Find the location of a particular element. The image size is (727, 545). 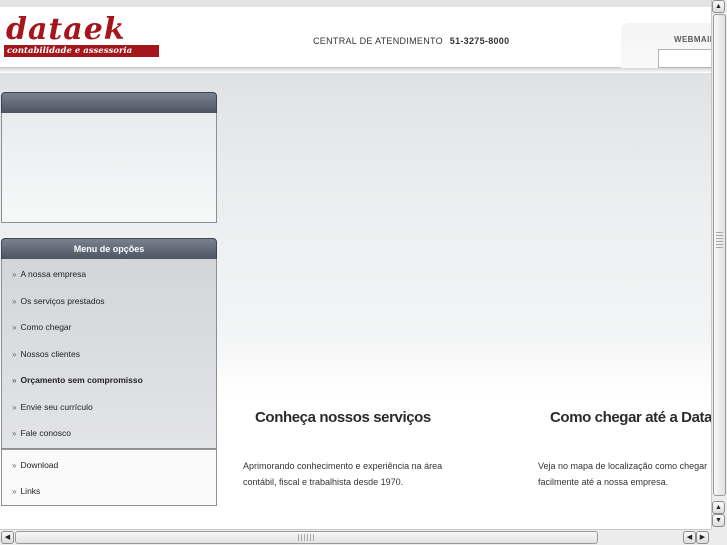

webmail-label: WEBMAIL is located at coordinates (692, 39).